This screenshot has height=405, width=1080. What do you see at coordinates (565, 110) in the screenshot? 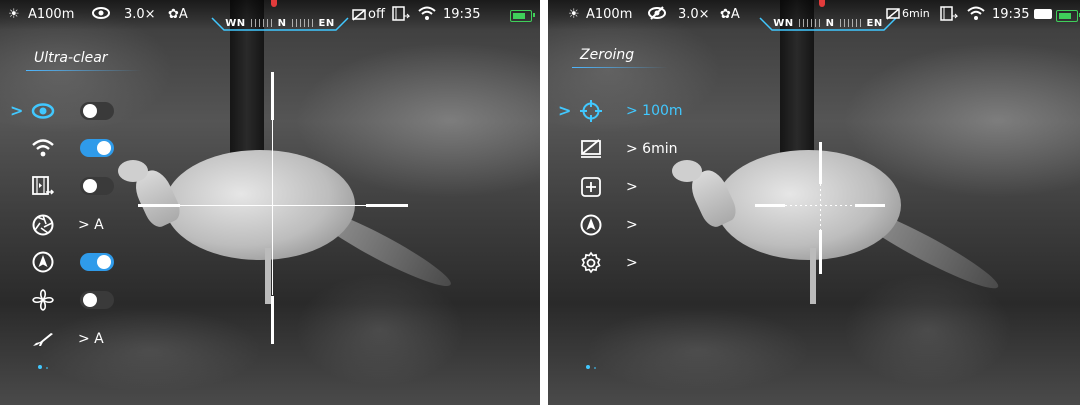
I see `selection-chevron: >` at bounding box center [565, 110].